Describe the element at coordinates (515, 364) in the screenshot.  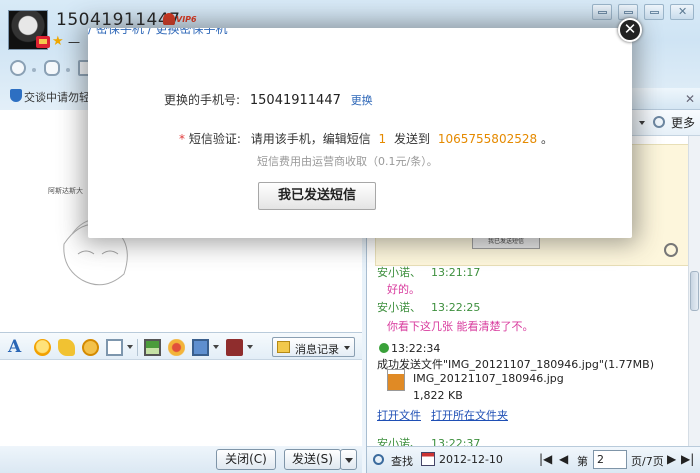
I see `file-sent-text: 成功发送文件"IMG_20121107_180946.jpg"(1.77MB)` at that location.